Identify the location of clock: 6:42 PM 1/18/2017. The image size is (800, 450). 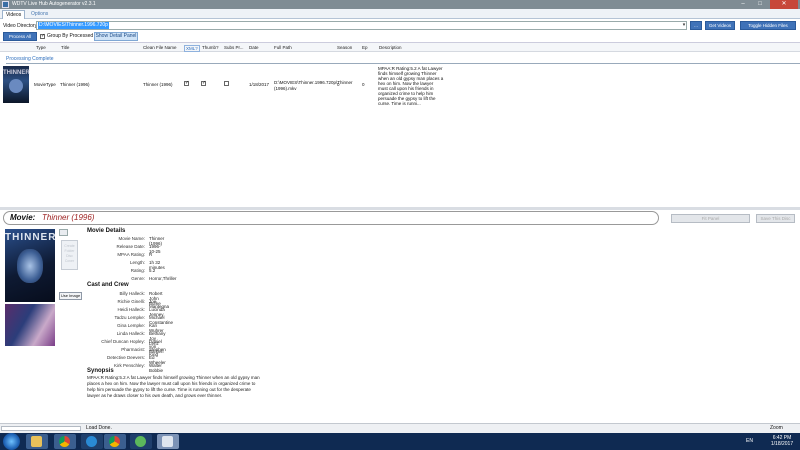
(782, 441).